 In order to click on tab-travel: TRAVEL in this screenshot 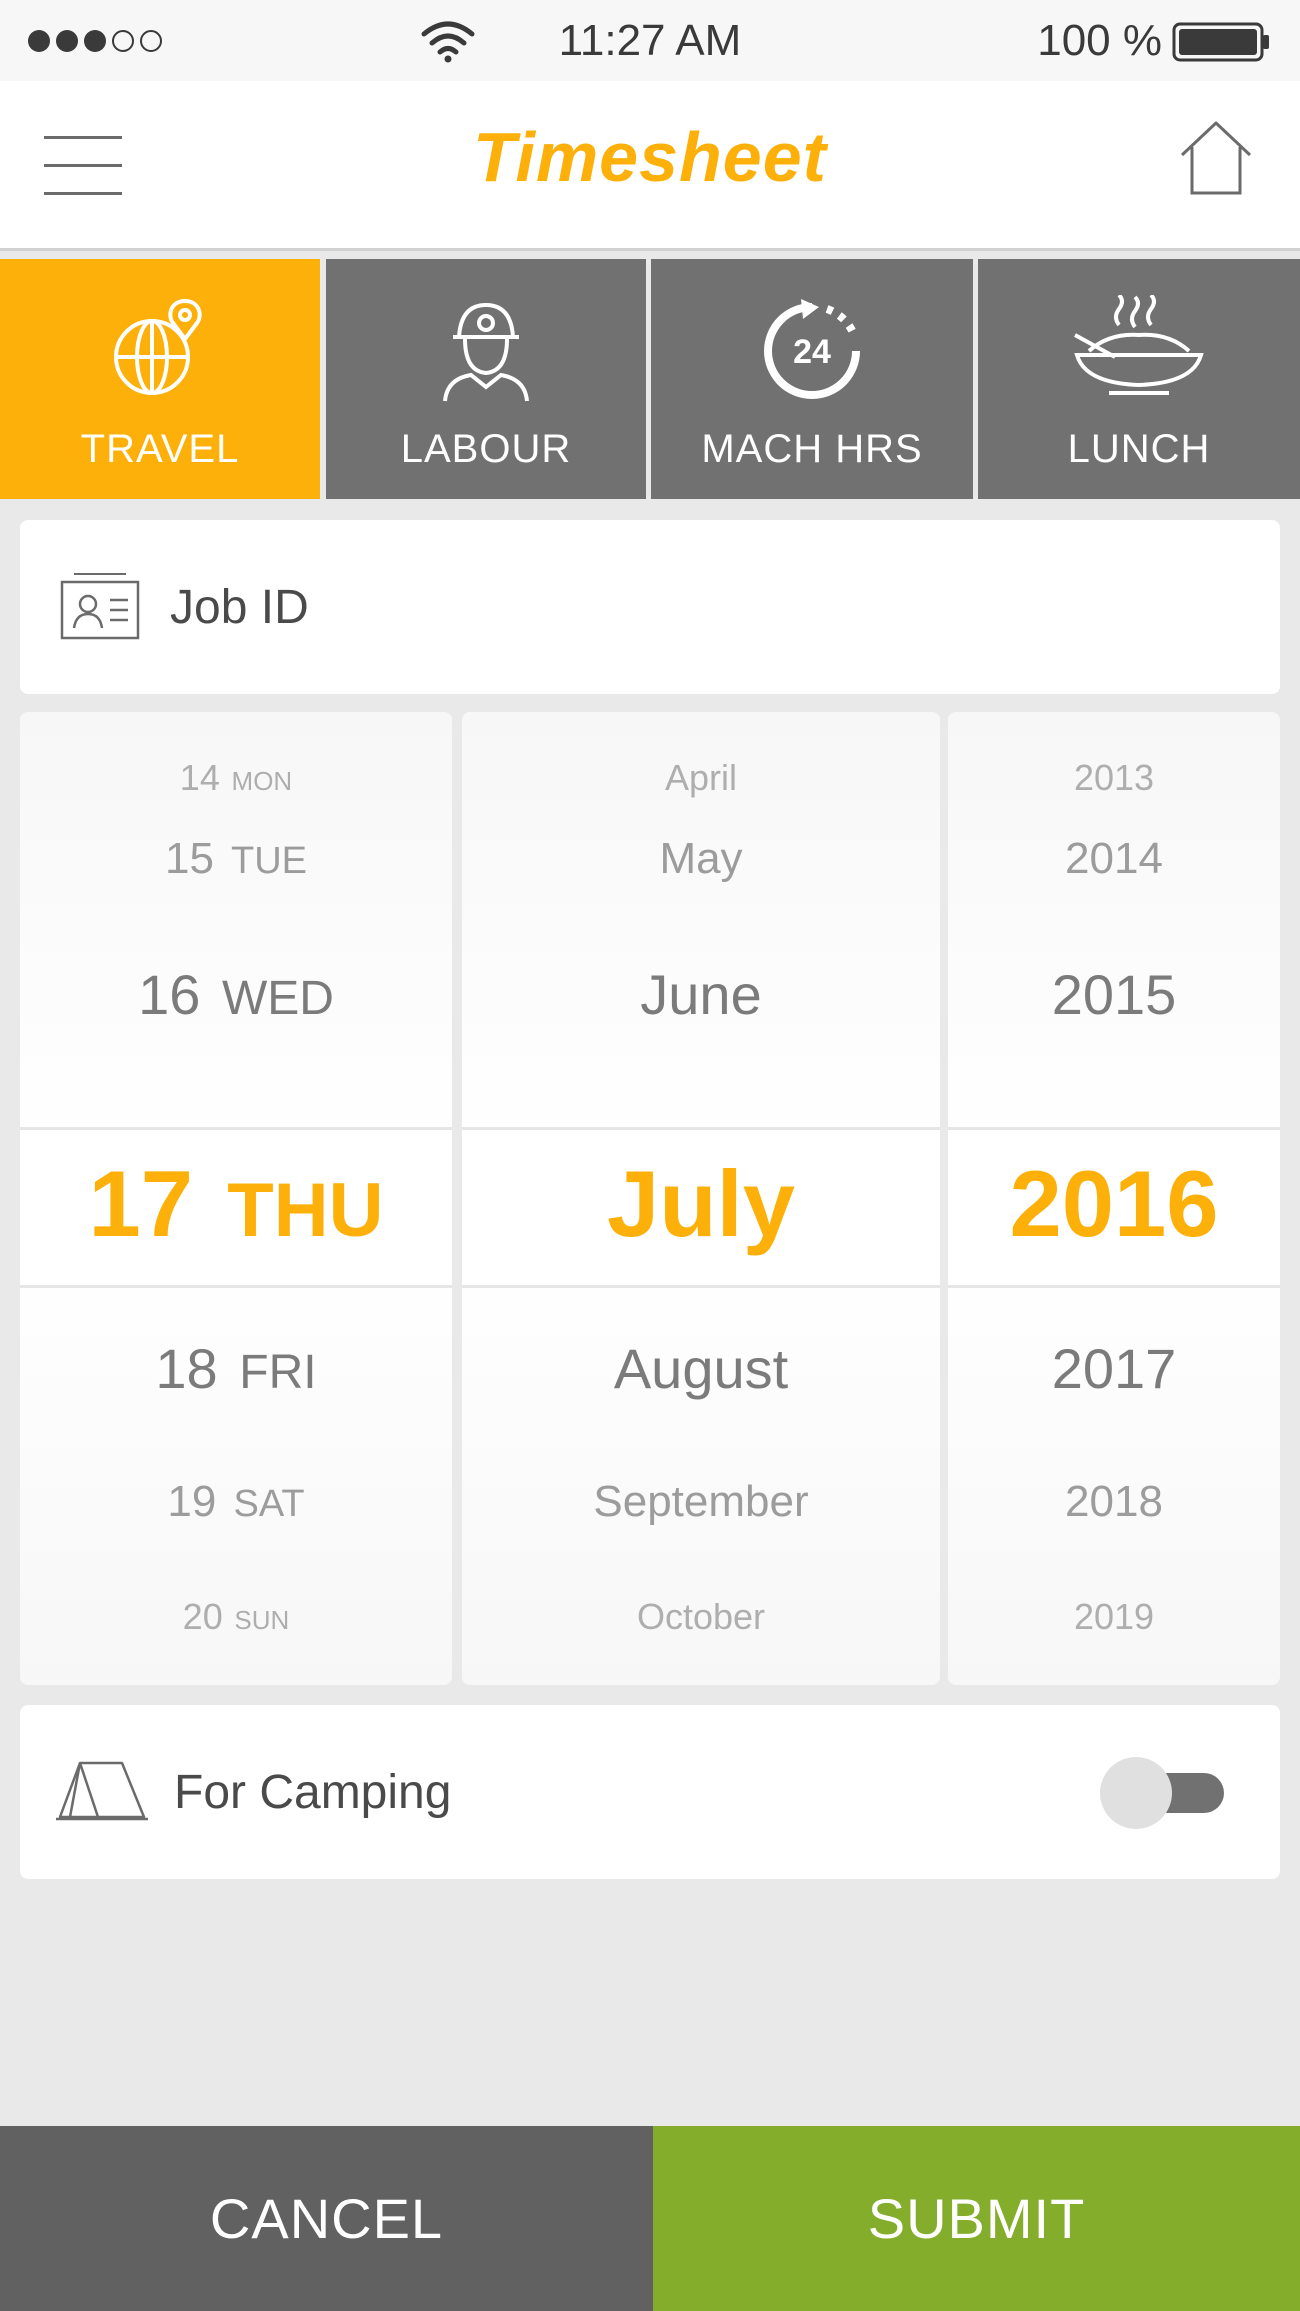, I will do `click(160, 379)`.